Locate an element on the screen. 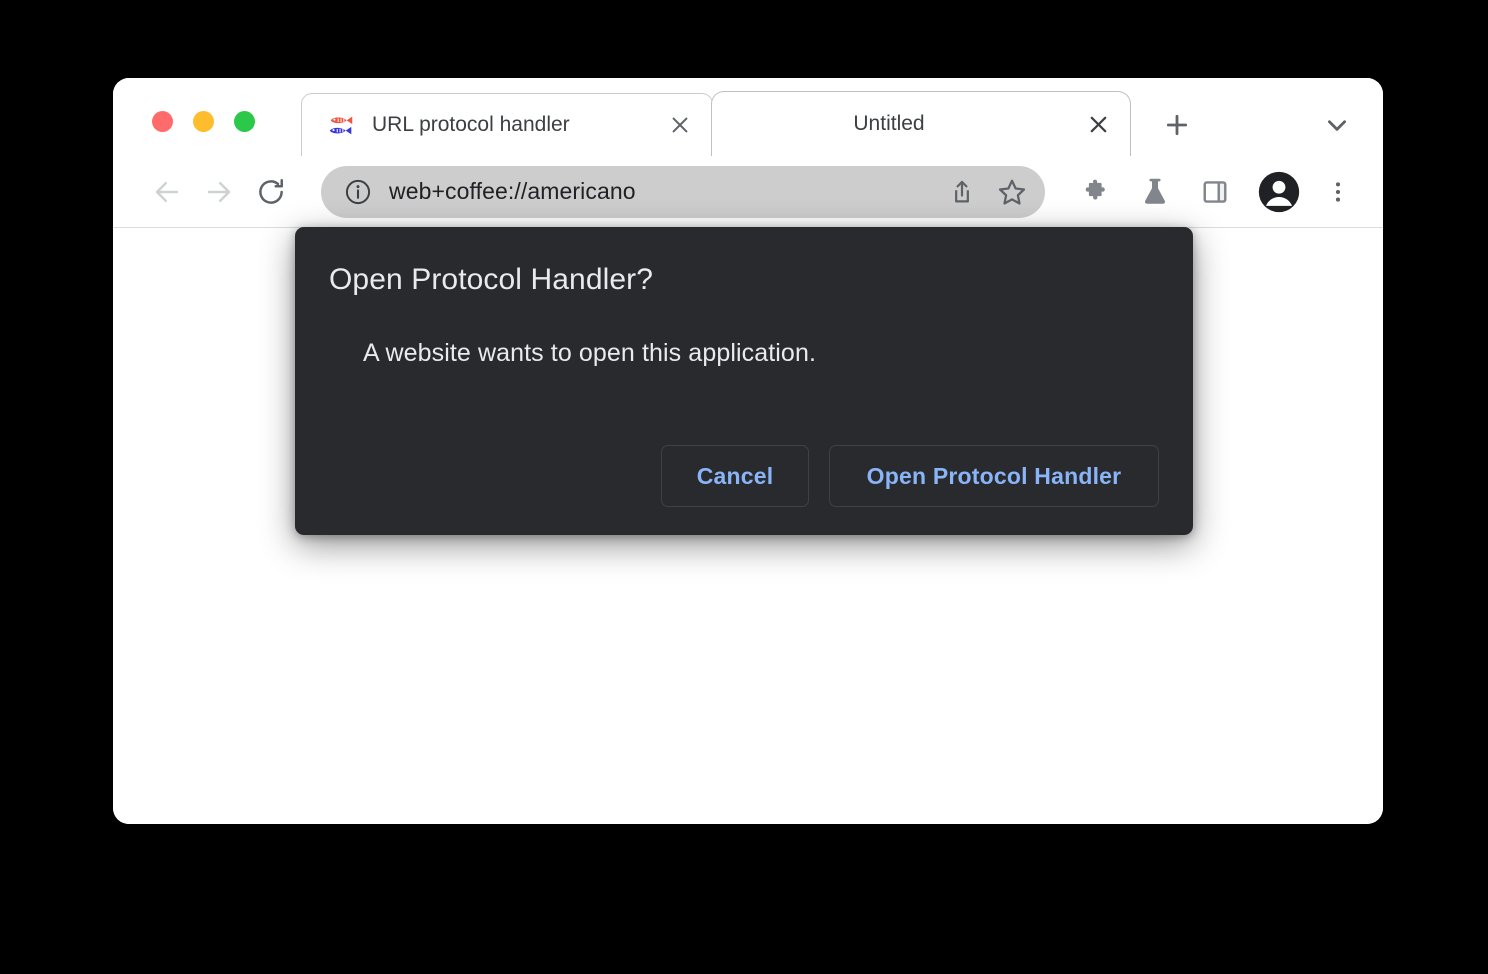 Image resolution: width=1488 pixels, height=974 pixels. tab-list: URL protocol handler Untitled is located at coordinates (716, 123).